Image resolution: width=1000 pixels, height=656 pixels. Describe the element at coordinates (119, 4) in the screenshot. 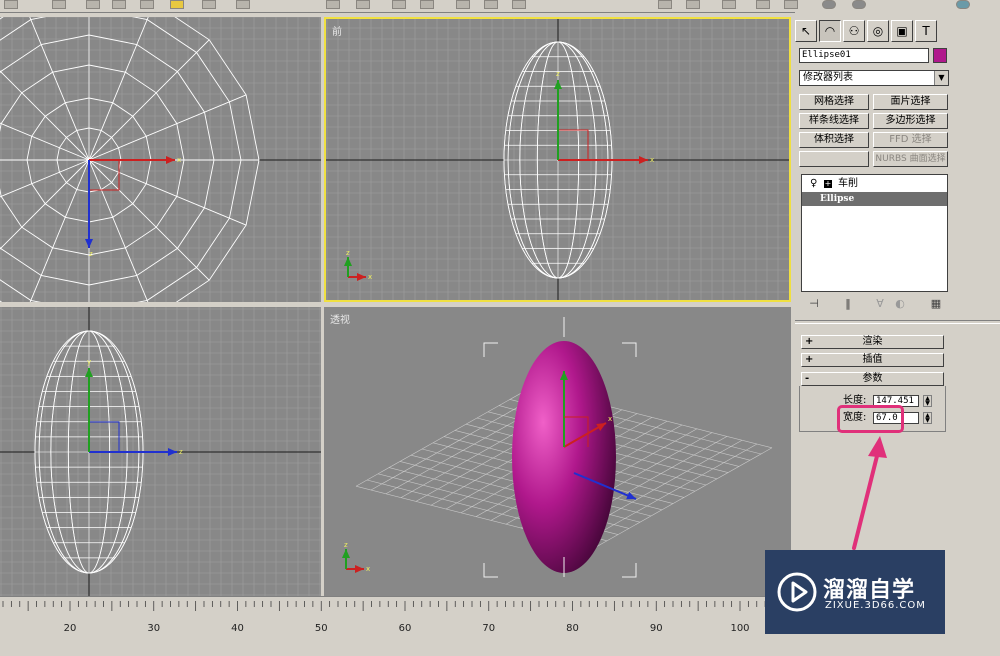

I see `window-crossing-icon` at that location.